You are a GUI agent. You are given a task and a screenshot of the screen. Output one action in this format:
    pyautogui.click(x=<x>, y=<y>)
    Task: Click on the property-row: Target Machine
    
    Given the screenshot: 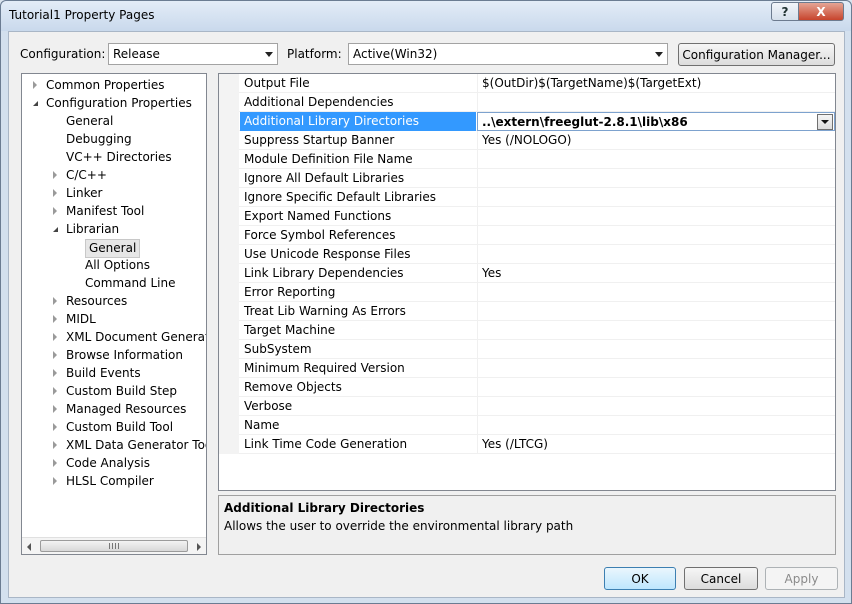 What is the action you would take?
    pyautogui.click(x=527, y=330)
    